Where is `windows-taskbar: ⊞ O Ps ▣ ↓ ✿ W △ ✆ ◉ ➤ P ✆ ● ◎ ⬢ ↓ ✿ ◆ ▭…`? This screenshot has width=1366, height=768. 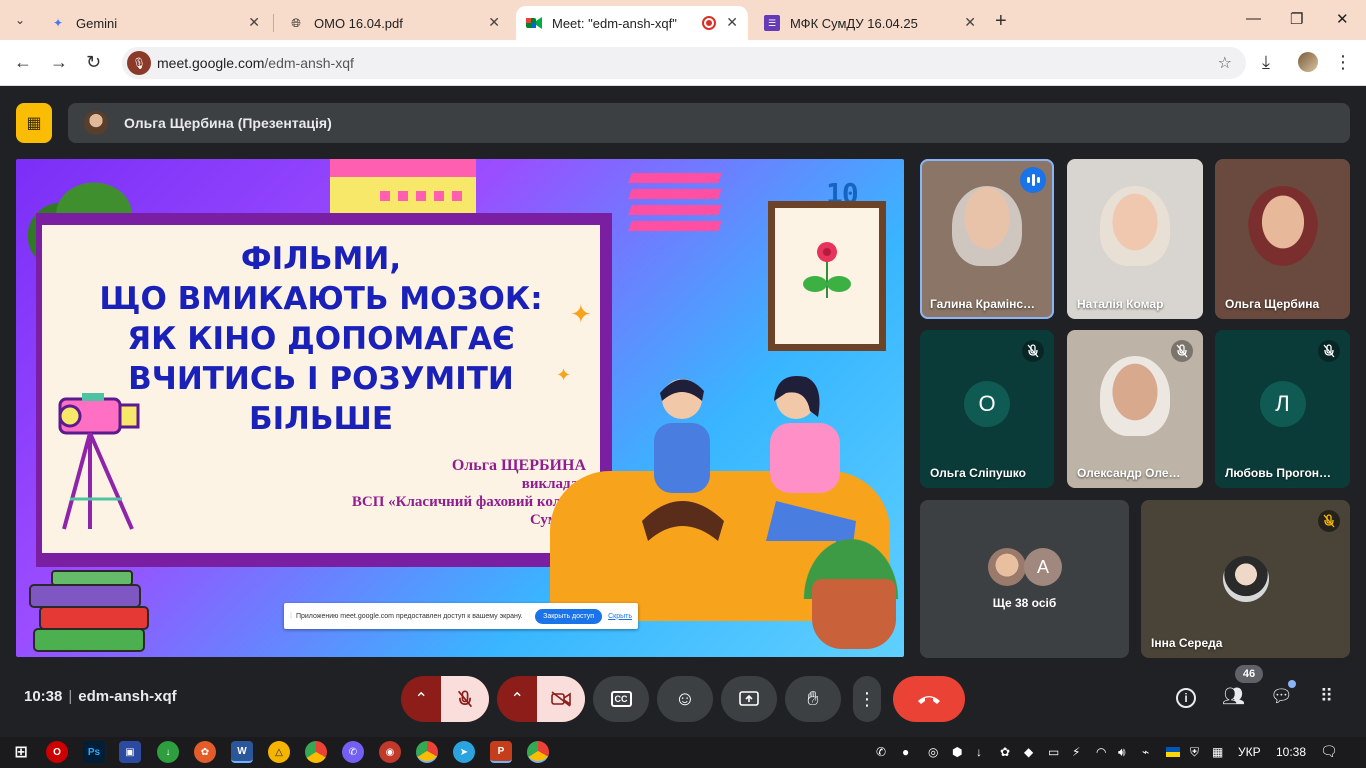
windows-taskbar: ⊞ O Ps ▣ ↓ ✿ W △ ✆ ◉ ➤ P ✆ ● ◎ ⬢ ↓ ✿ ◆ ▭… is located at coordinates (683, 752).